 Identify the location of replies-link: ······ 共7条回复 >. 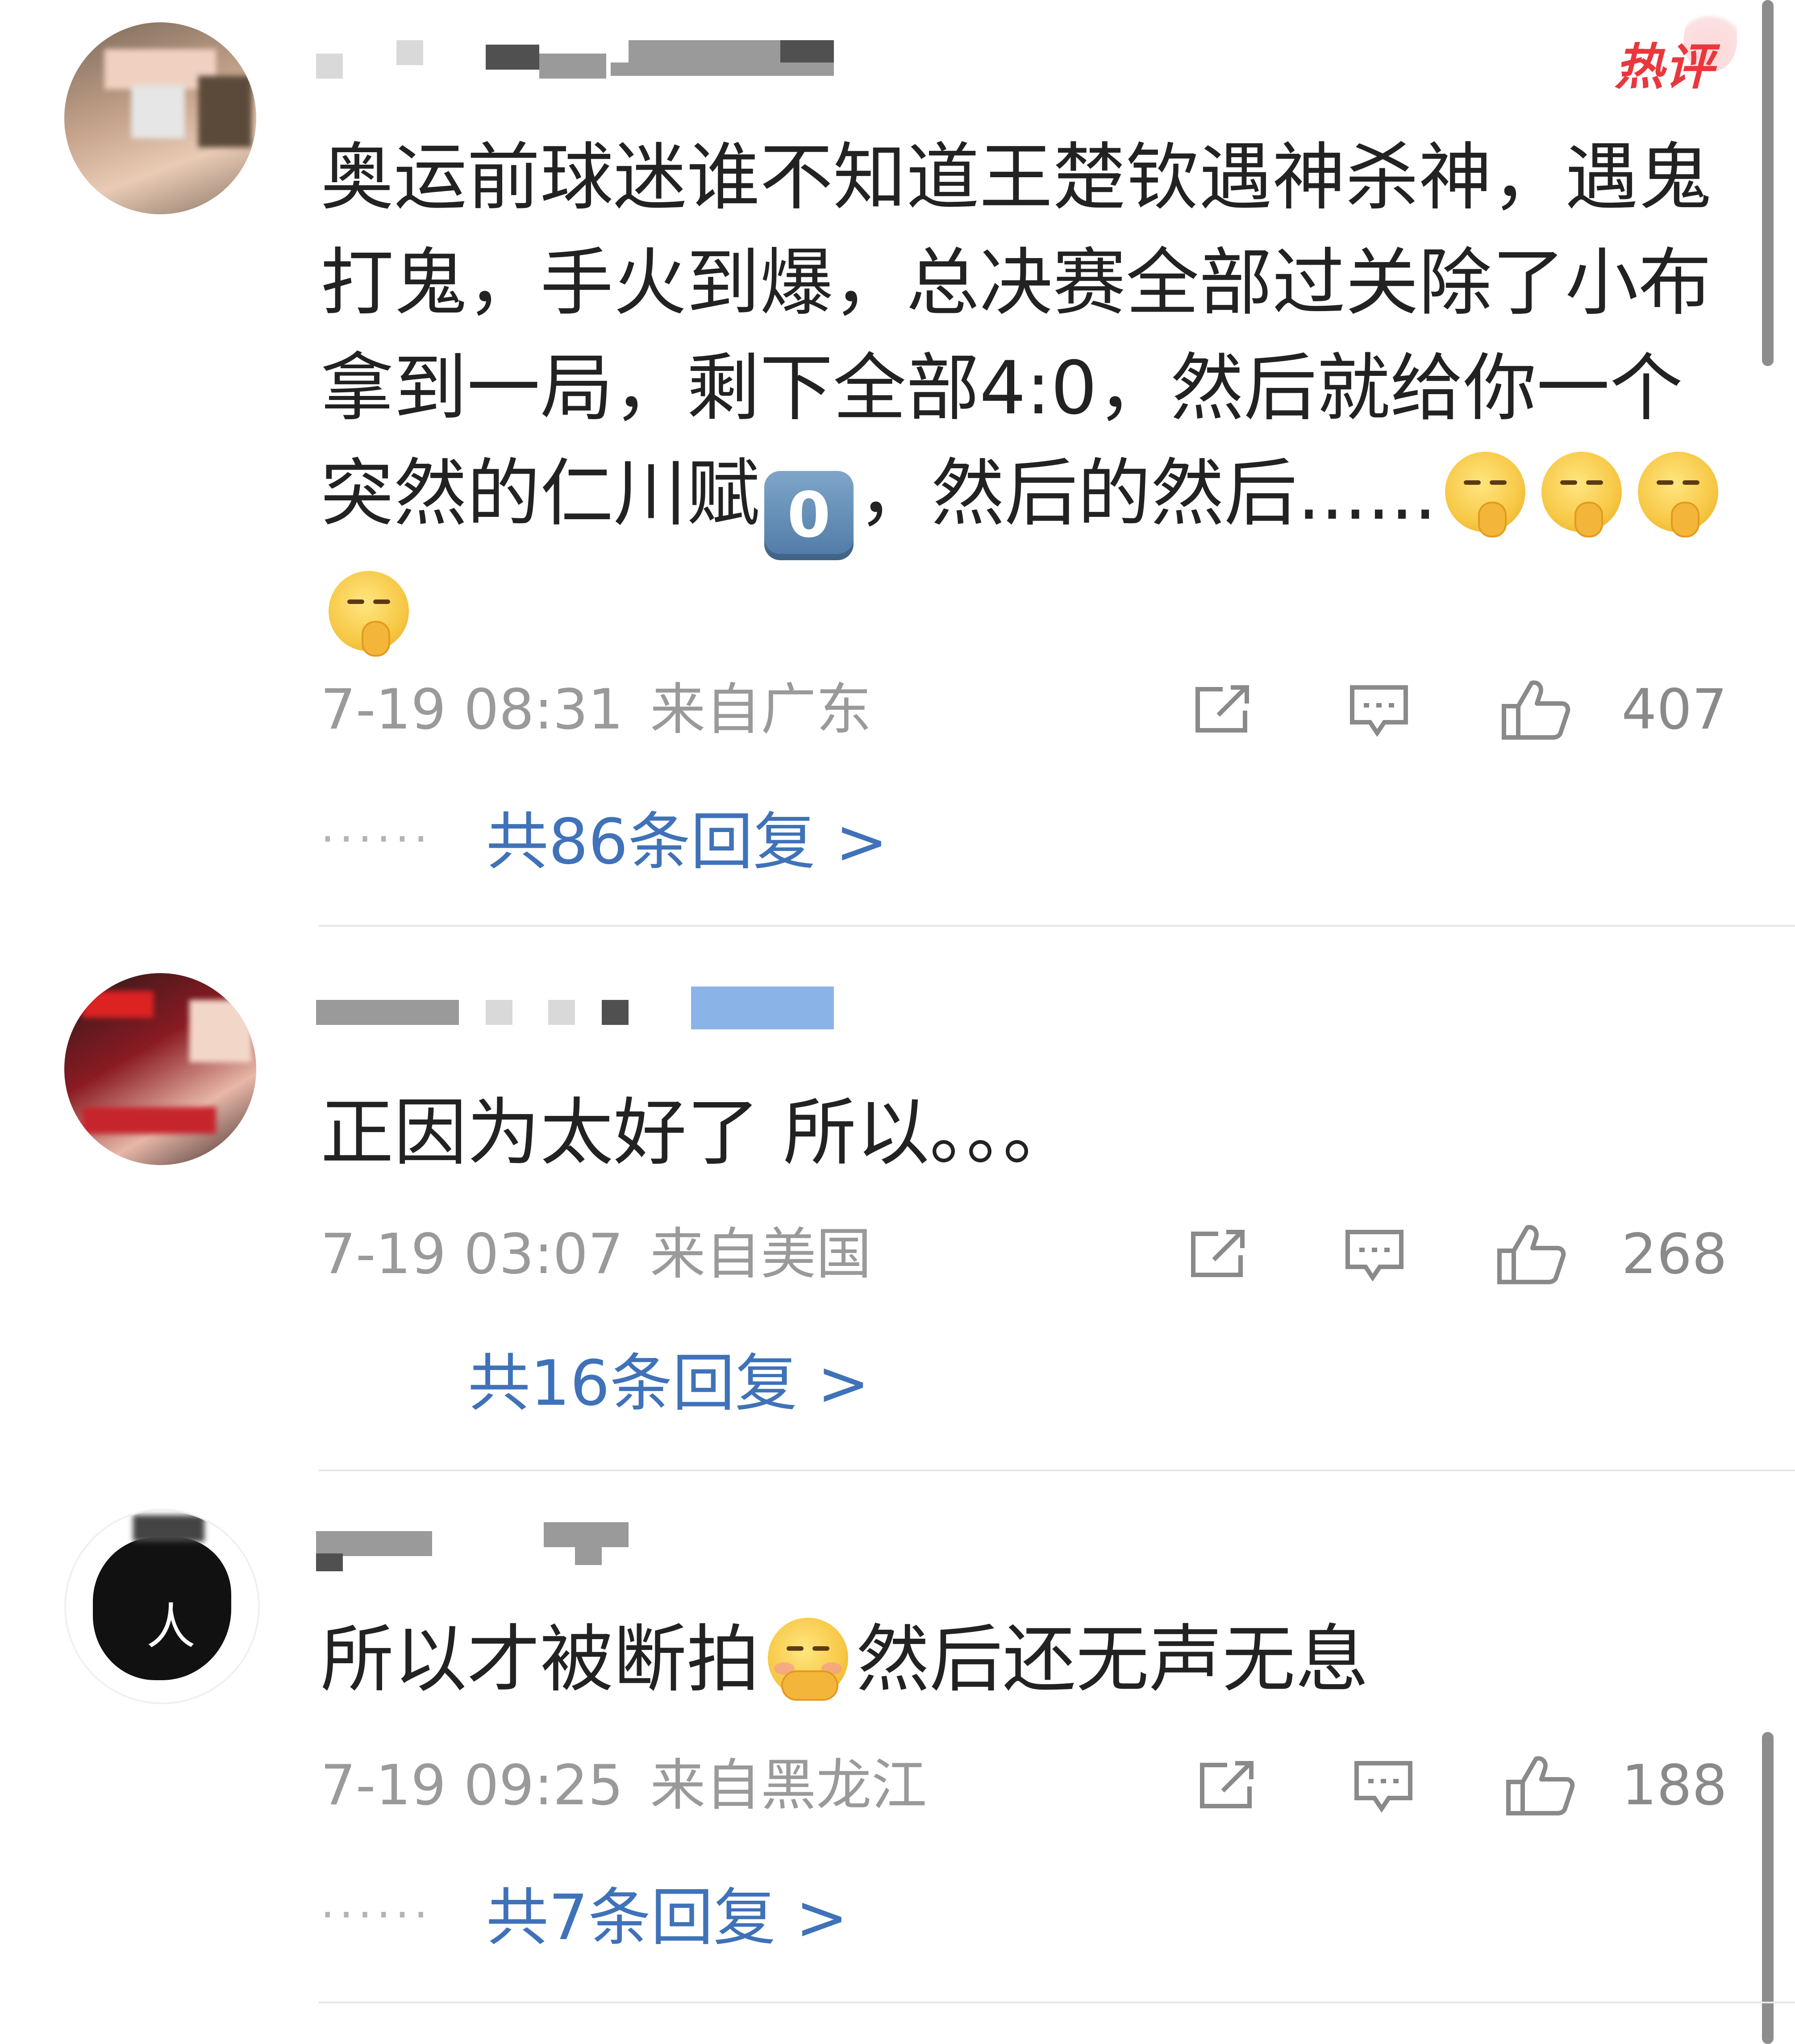
(584, 1916).